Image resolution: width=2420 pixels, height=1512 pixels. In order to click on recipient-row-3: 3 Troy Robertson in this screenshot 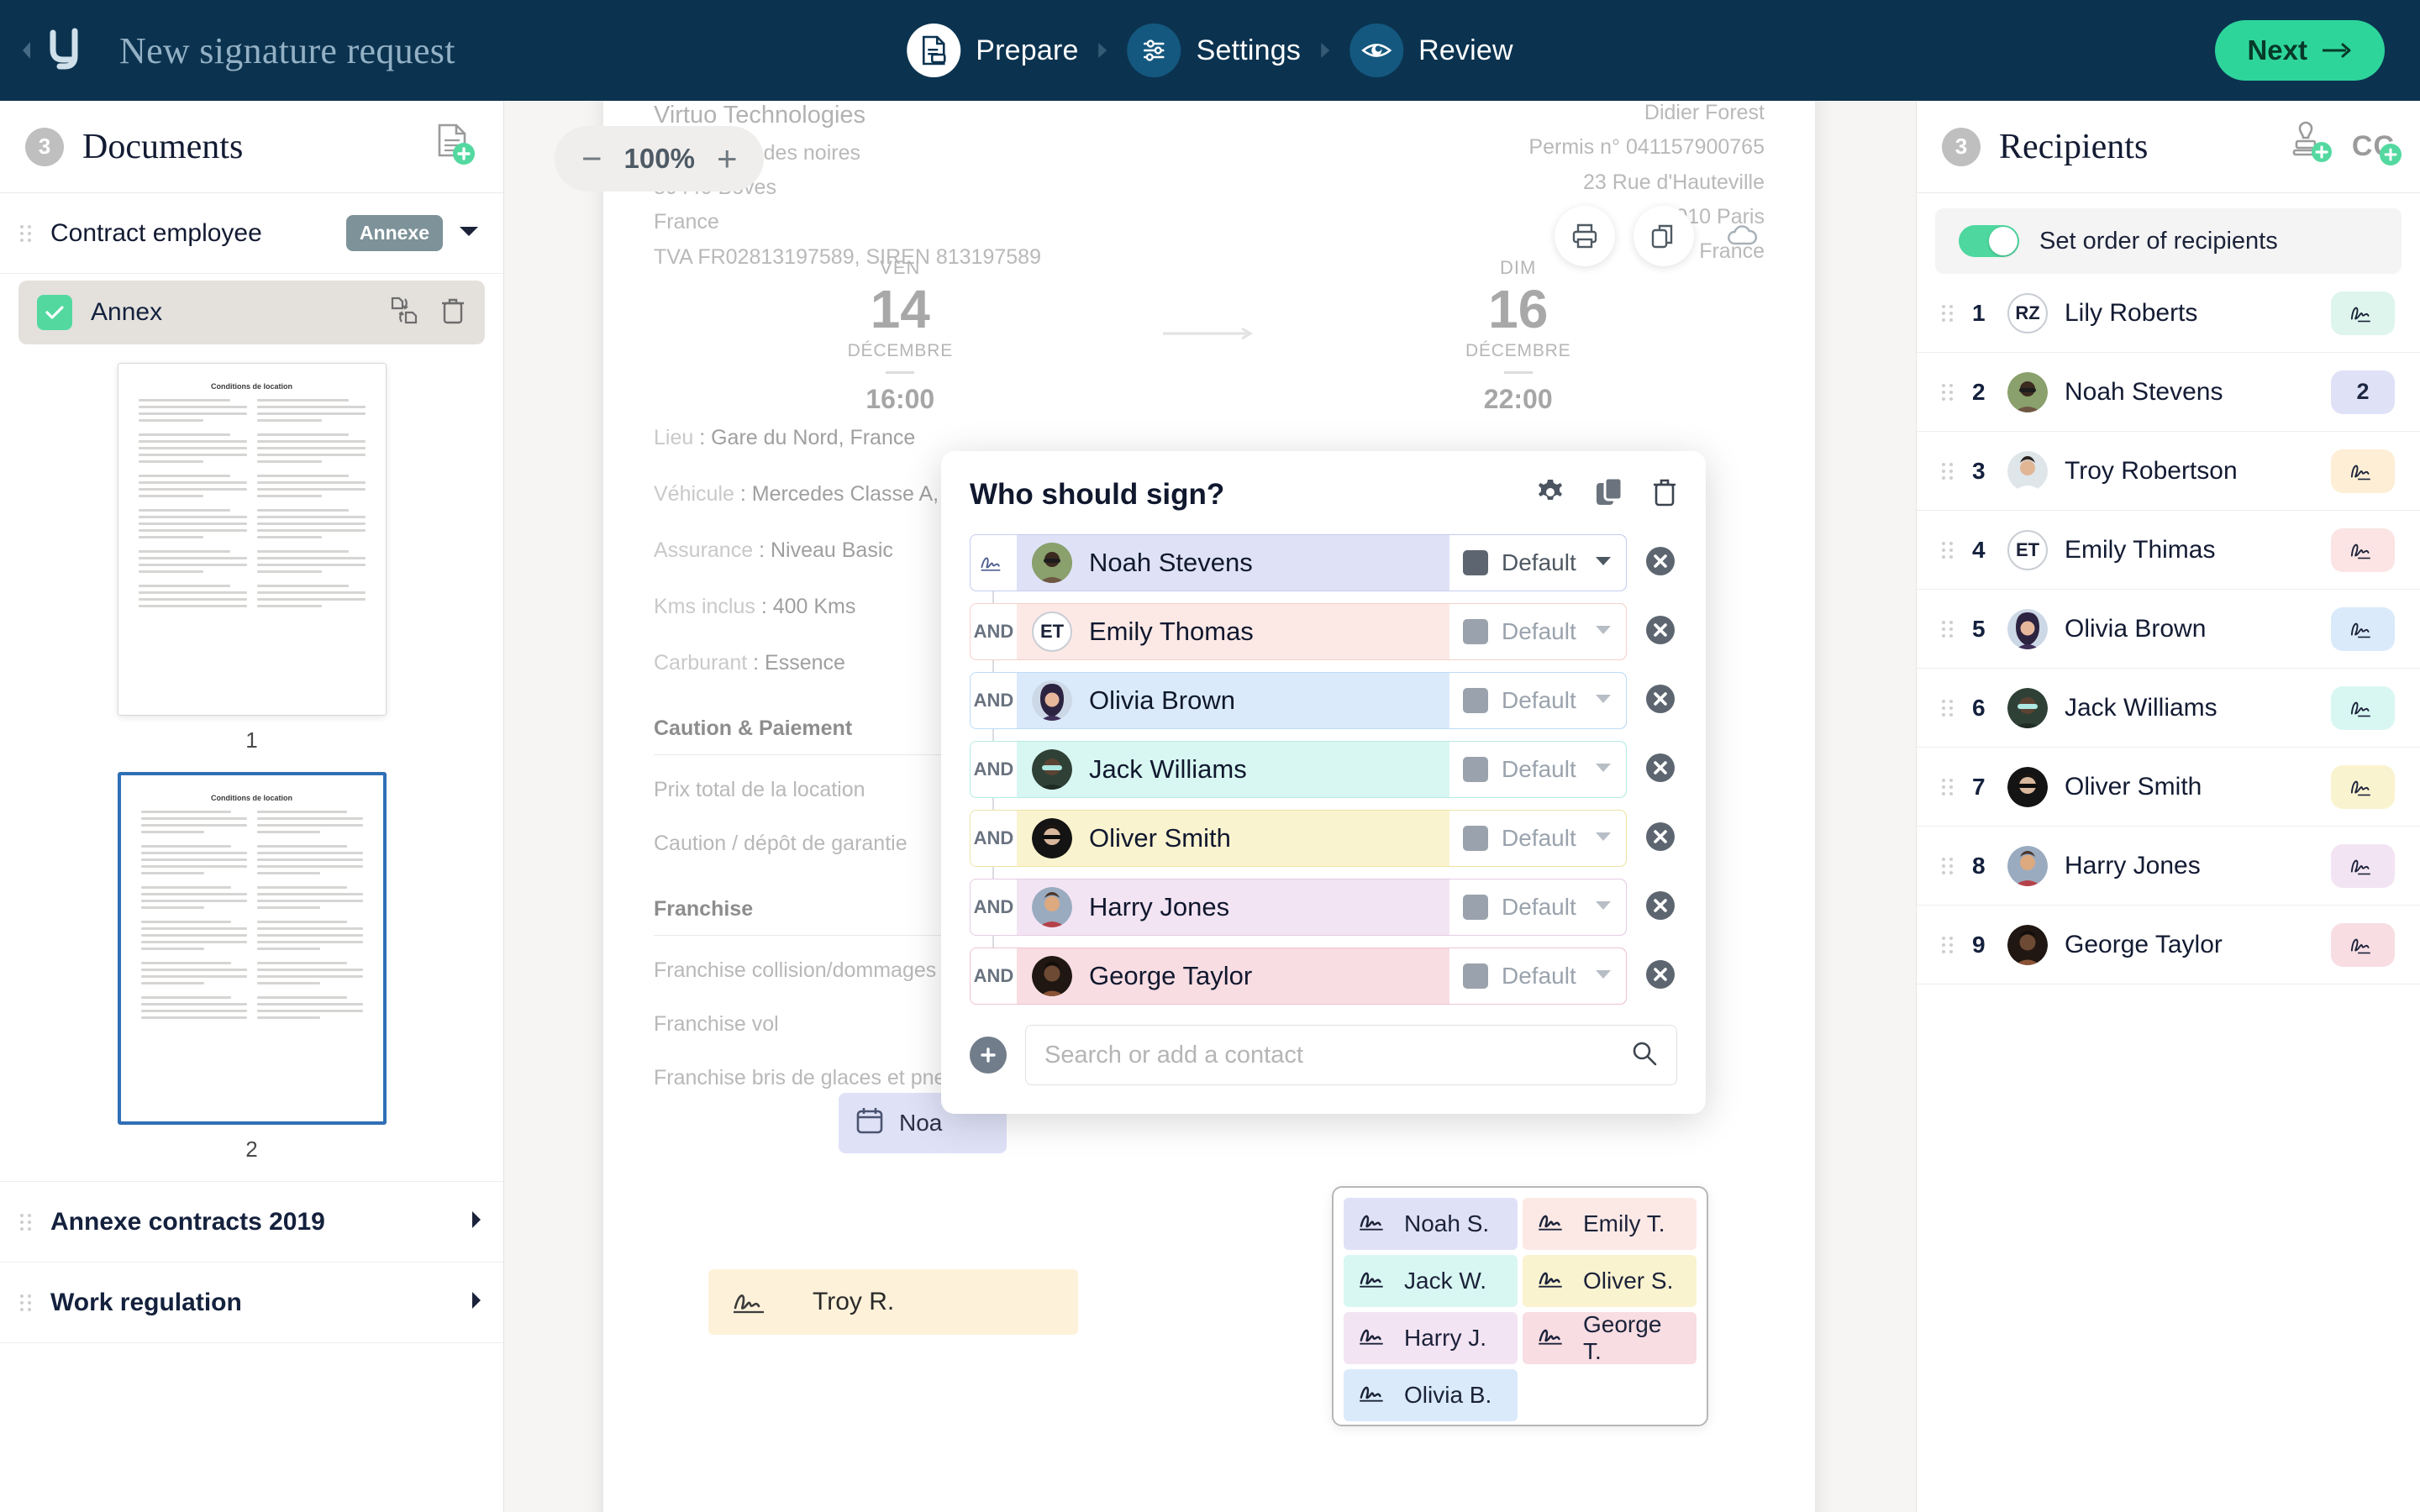, I will do `click(2168, 471)`.